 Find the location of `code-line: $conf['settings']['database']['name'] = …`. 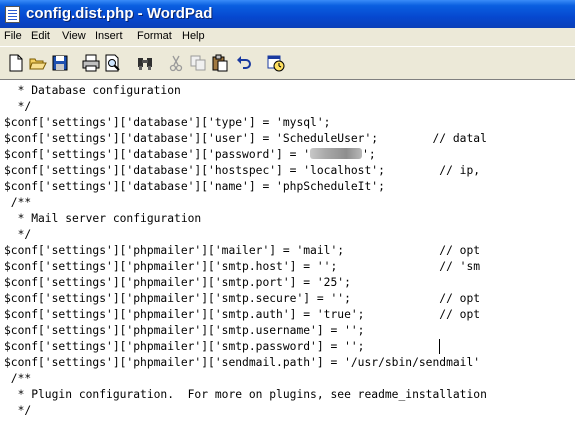

code-line: $conf['settings']['database']['name'] = … is located at coordinates (194, 186).